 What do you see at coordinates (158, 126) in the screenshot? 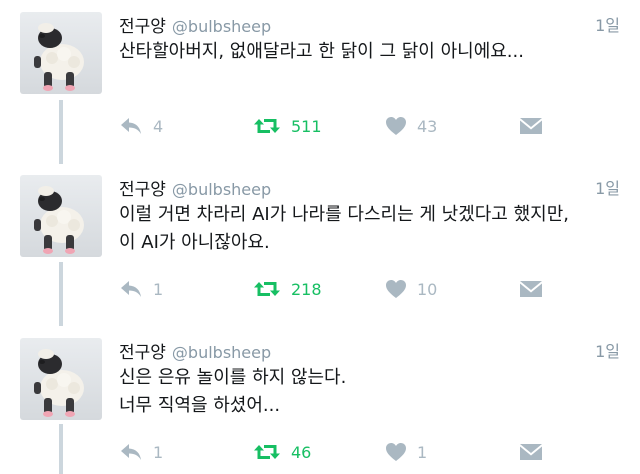
I see `reply-count: 4` at bounding box center [158, 126].